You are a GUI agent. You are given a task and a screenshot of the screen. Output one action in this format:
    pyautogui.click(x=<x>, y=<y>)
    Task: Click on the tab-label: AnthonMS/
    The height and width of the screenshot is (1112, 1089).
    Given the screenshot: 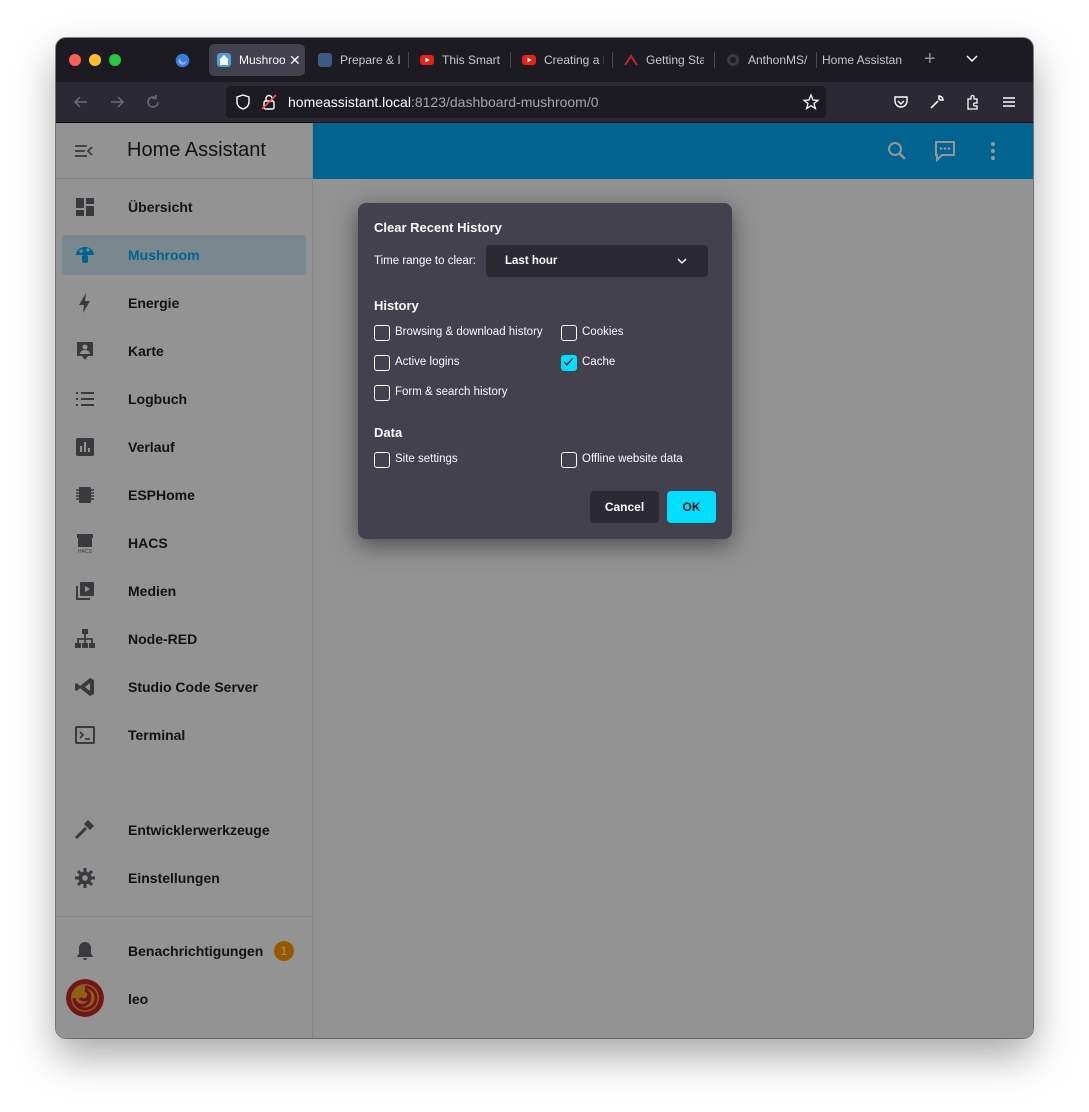 What is the action you would take?
    pyautogui.click(x=778, y=60)
    